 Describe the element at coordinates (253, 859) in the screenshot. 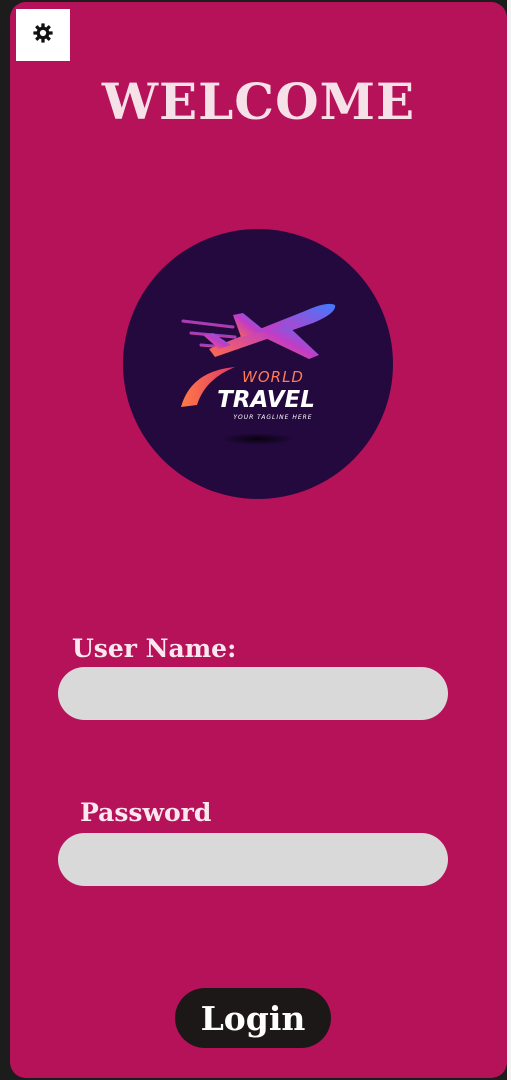

I see `password-input` at that location.